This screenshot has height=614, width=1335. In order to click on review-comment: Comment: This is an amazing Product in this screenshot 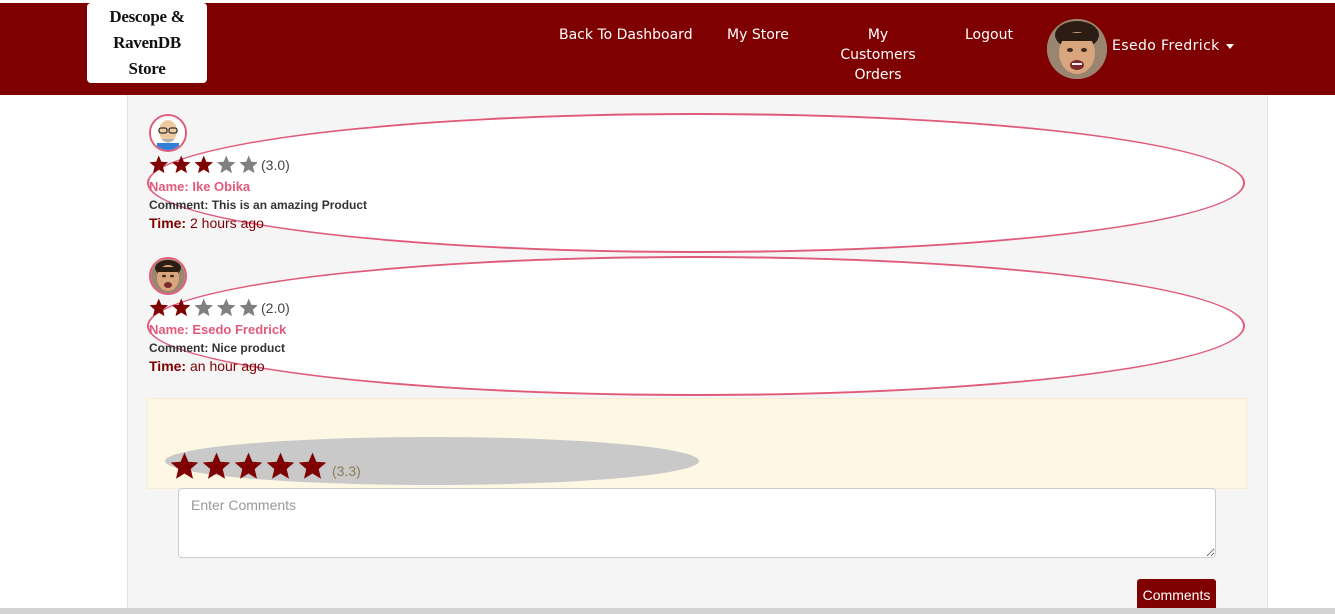, I will do `click(258, 205)`.